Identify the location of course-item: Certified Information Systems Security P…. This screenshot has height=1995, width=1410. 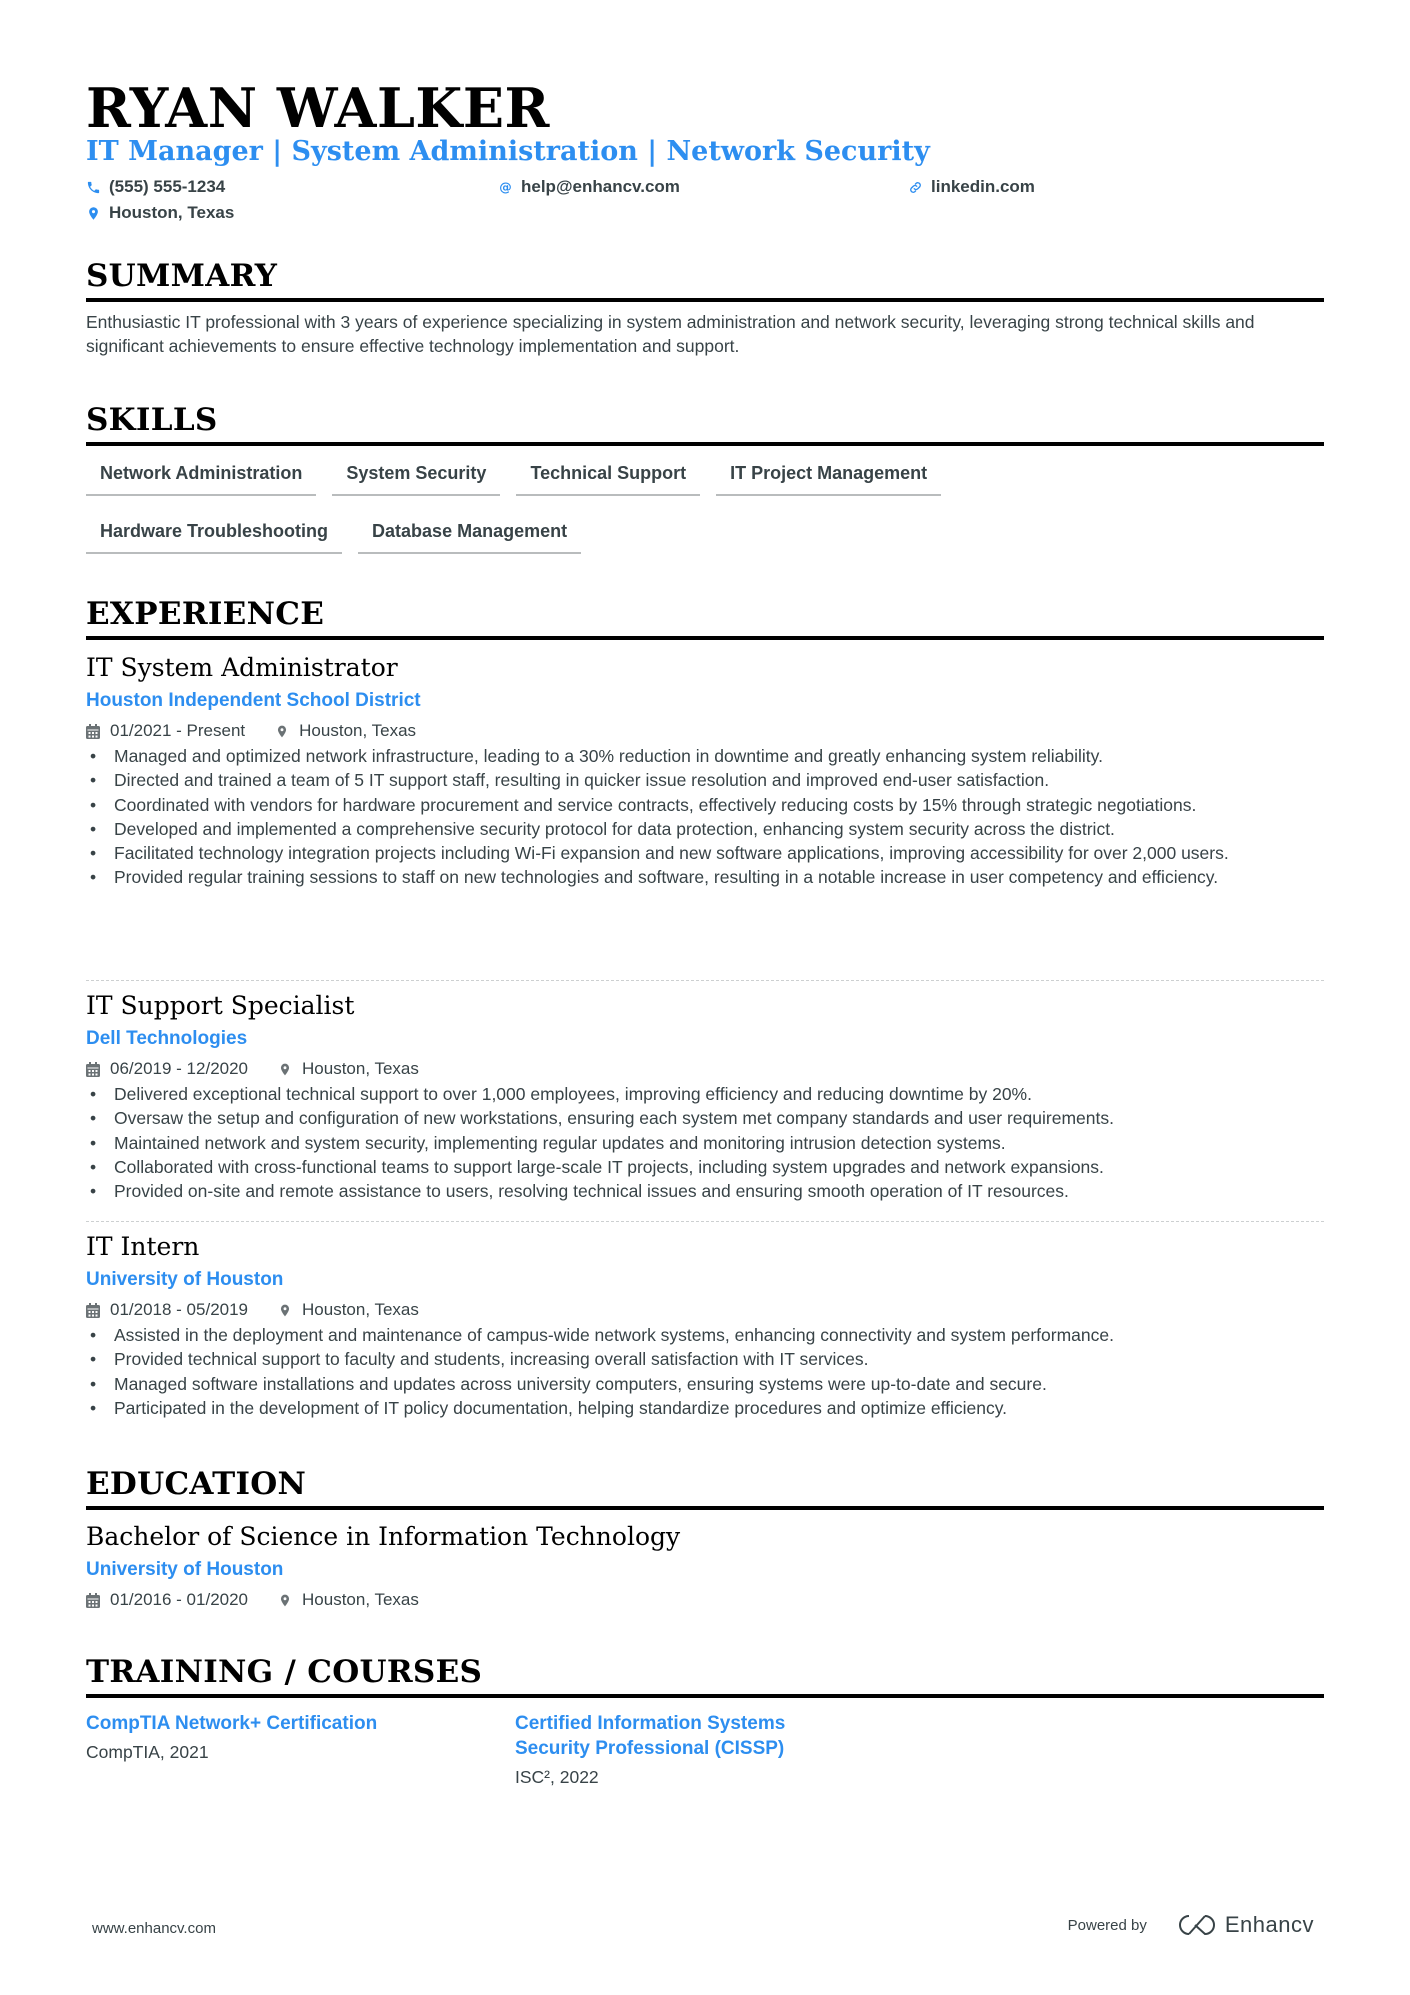
(680, 1750).